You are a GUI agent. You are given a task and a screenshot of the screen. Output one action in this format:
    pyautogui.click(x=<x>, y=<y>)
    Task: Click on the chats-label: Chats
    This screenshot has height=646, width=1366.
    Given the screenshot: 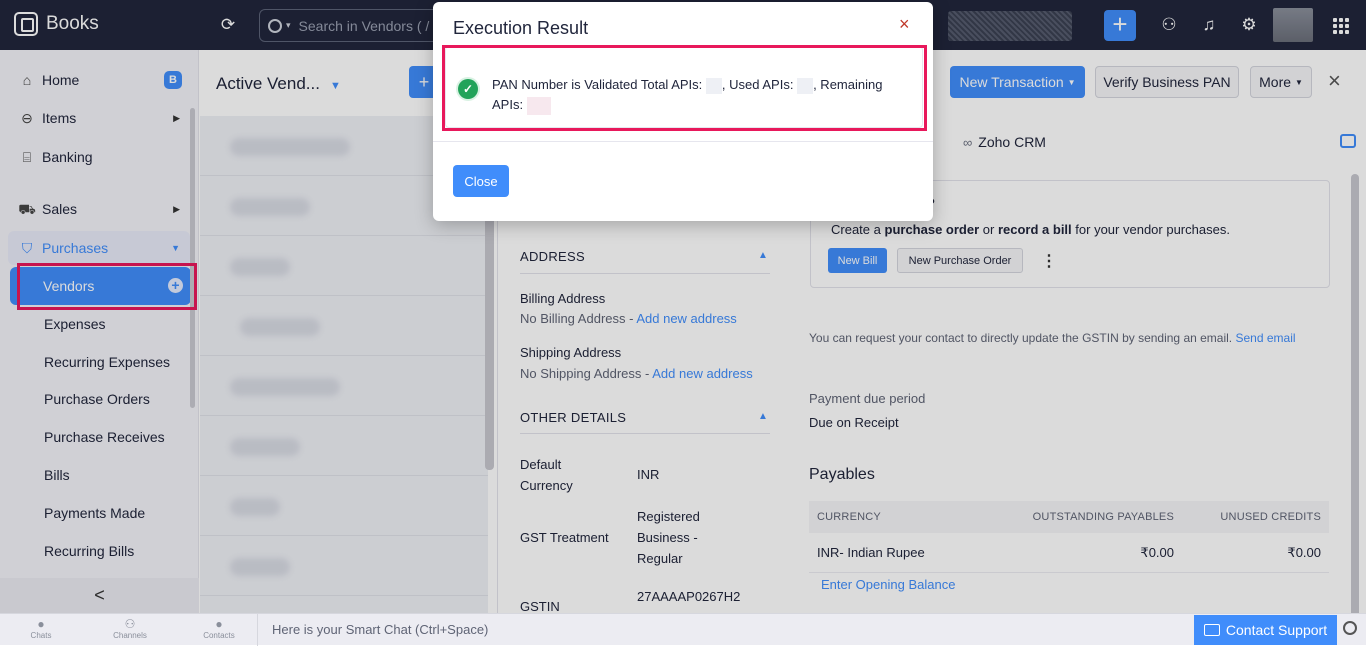 What is the action you would take?
    pyautogui.click(x=41, y=635)
    